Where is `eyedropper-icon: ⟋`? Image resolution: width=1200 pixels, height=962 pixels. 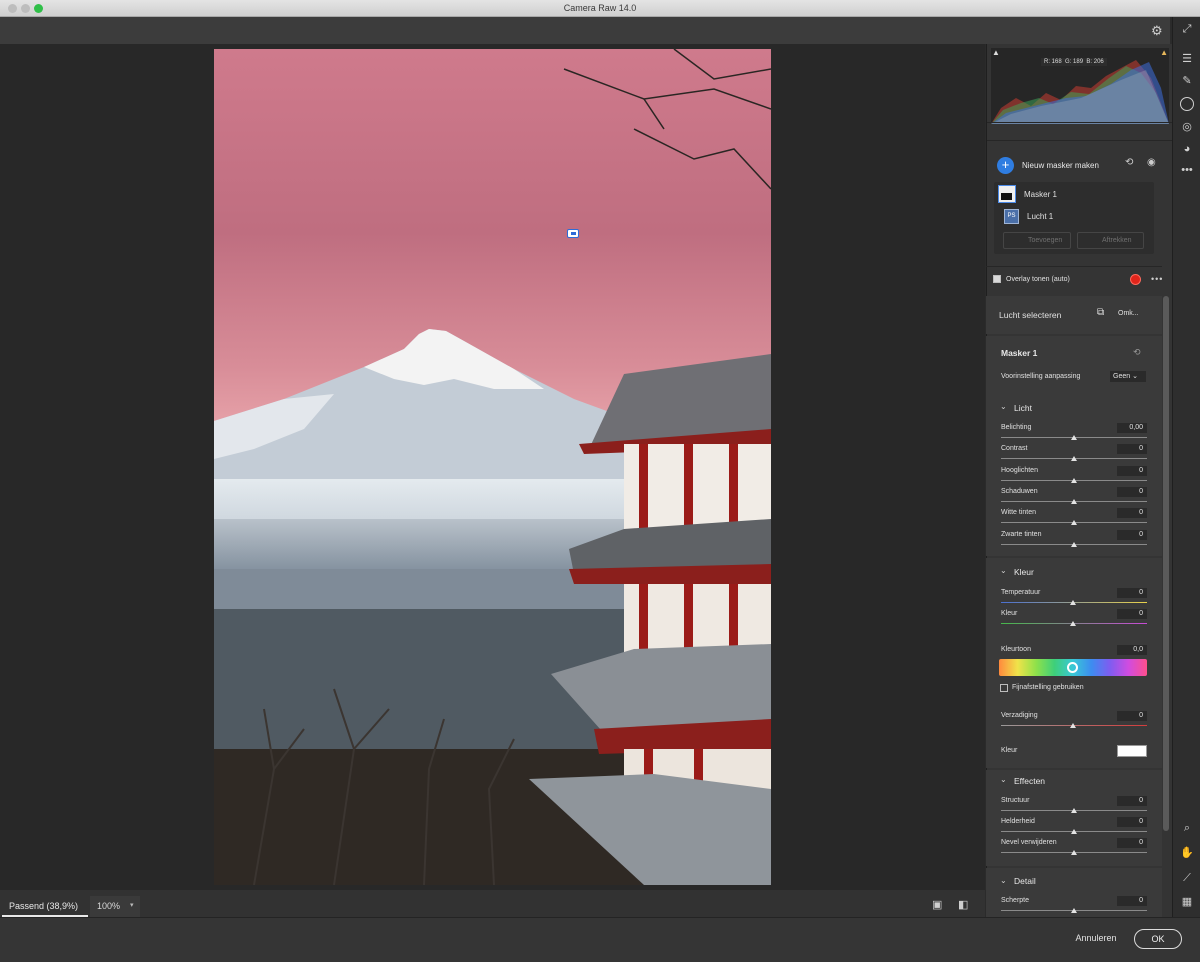 eyedropper-icon: ⟋ is located at coordinates (1187, 878).